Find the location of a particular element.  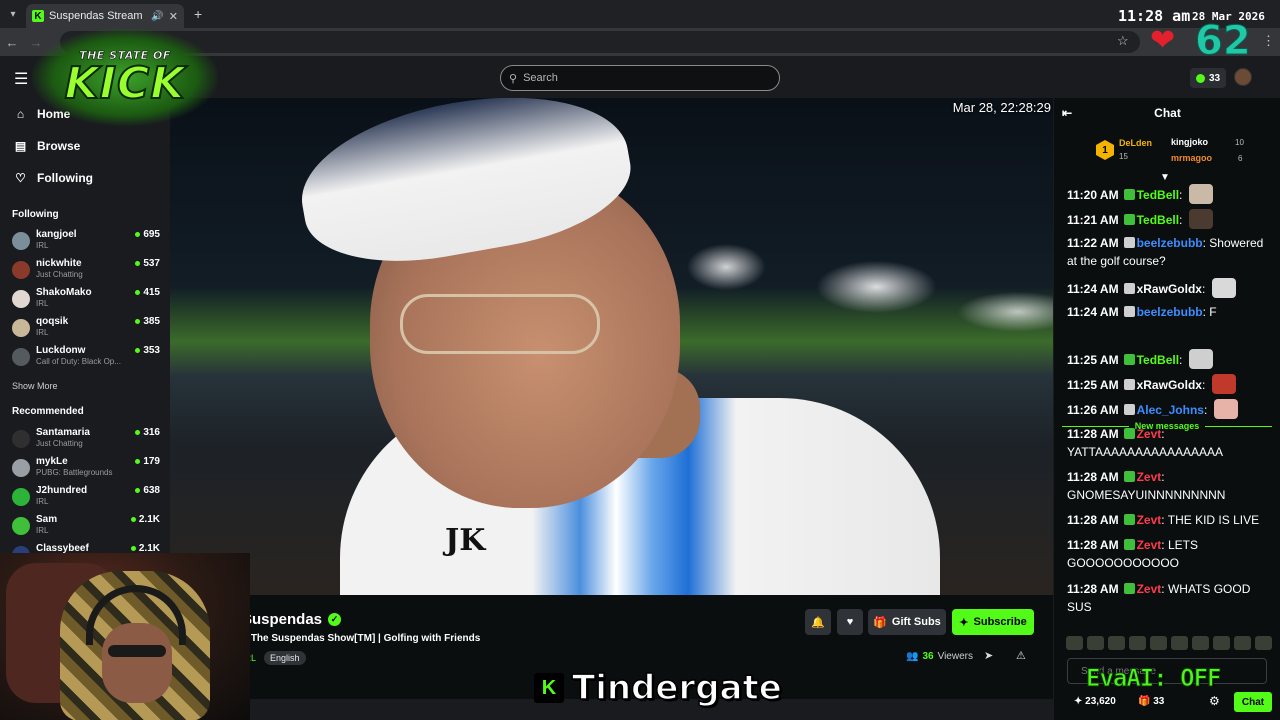

close-tab-icon: ✕ is located at coordinates (173, 16).